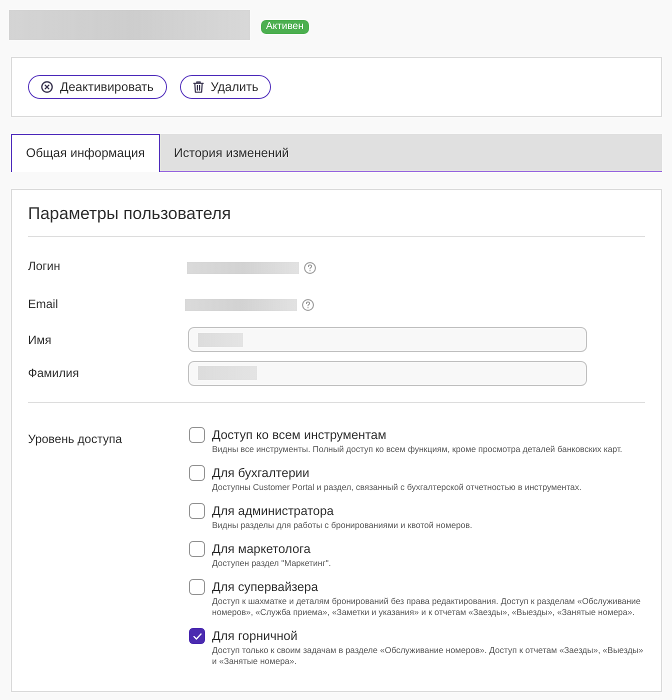 This screenshot has width=672, height=700. What do you see at coordinates (255, 636) in the screenshot?
I see `option-title: Для горничной` at bounding box center [255, 636].